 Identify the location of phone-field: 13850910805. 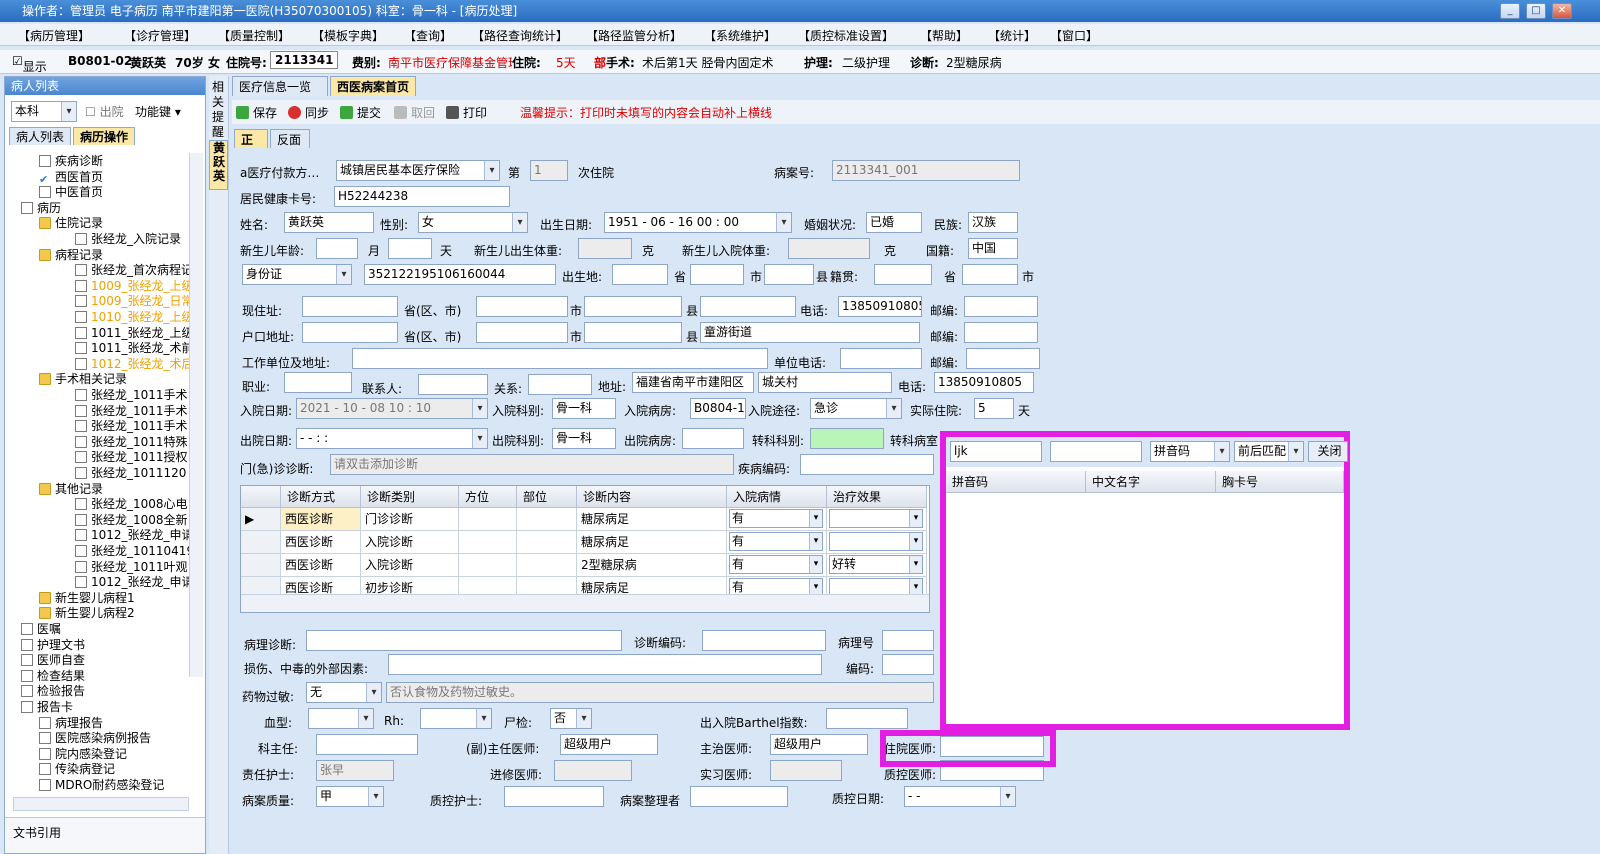
(880, 306).